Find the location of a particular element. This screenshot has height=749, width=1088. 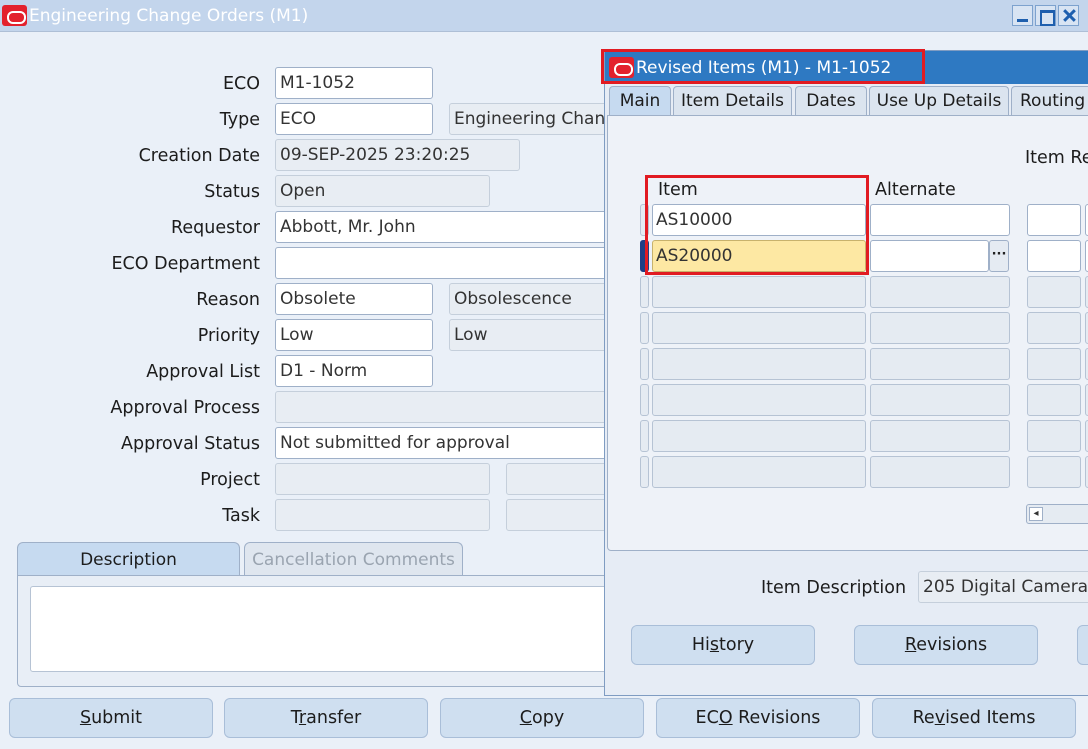

creation-date-field: 09-SEP-2025 23:20:25 is located at coordinates (397, 155).